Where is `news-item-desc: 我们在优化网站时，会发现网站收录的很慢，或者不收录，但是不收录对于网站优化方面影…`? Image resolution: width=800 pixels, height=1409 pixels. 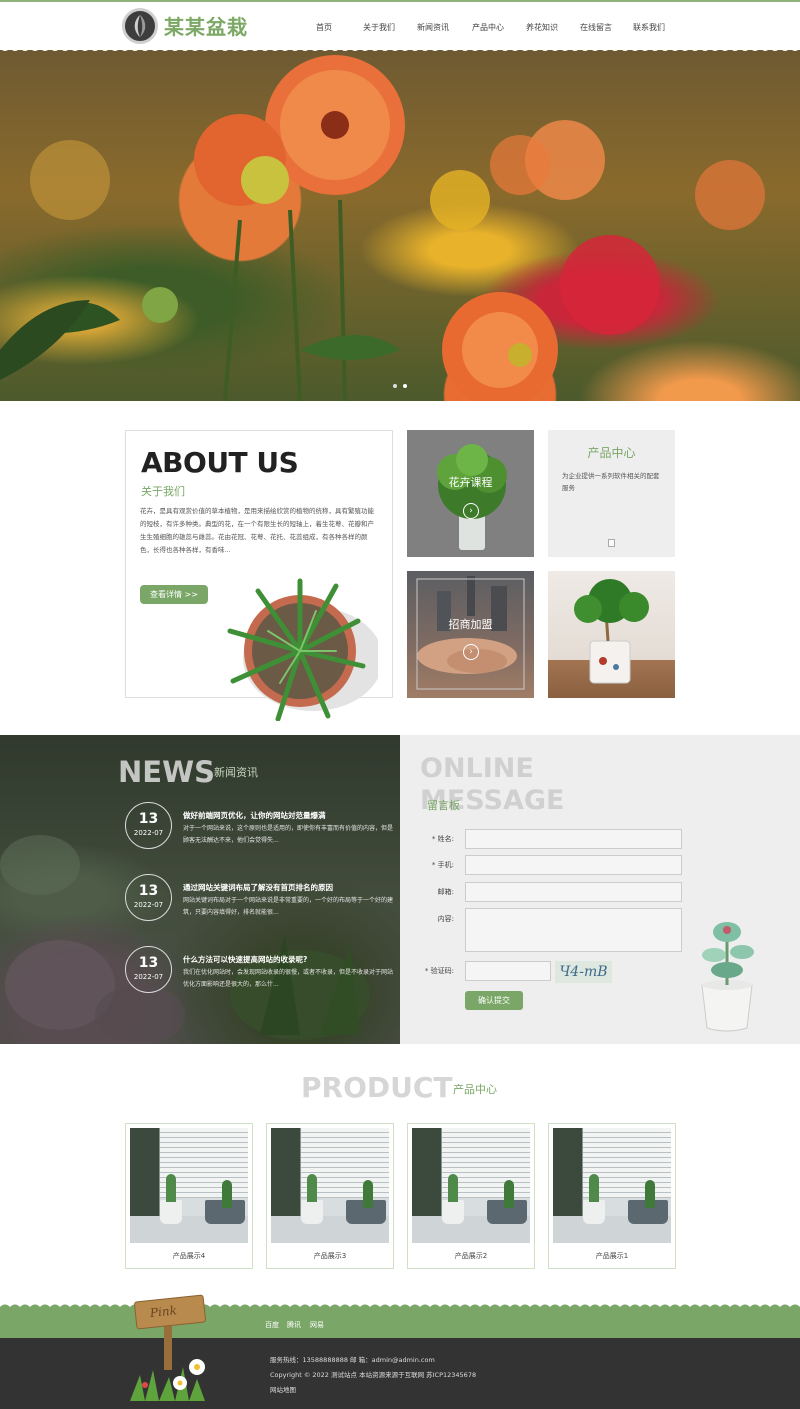 news-item-desc: 我们在优化网站时，会发现网站收录的很慢，或者不收录，但是不收录对于网站优化方面影… is located at coordinates (288, 978).